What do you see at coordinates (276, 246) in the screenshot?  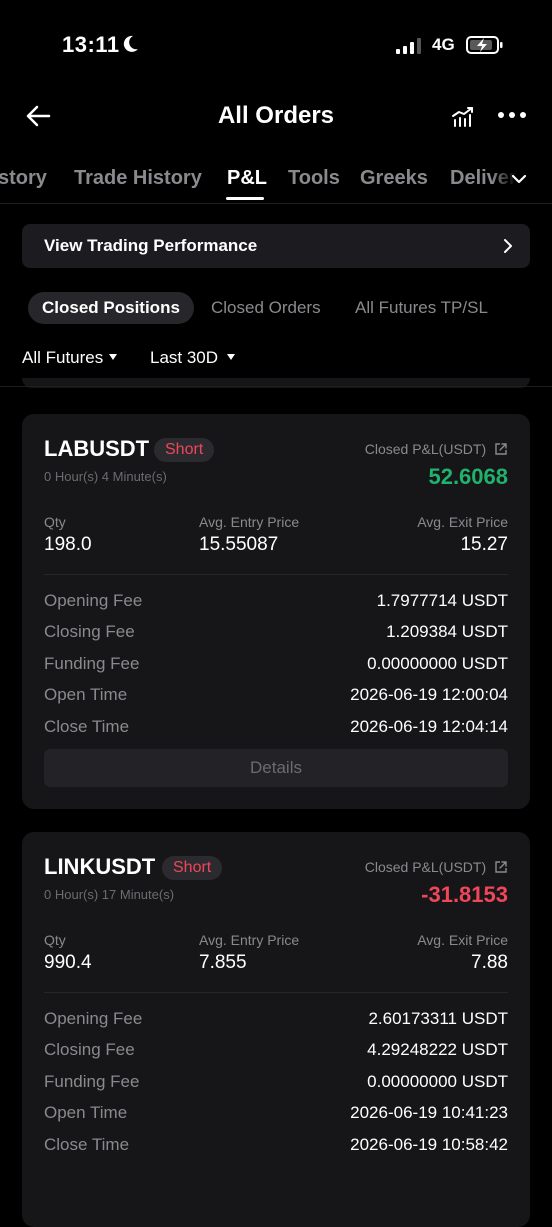 I see `view-trading-performance-row: View Trading Performance` at bounding box center [276, 246].